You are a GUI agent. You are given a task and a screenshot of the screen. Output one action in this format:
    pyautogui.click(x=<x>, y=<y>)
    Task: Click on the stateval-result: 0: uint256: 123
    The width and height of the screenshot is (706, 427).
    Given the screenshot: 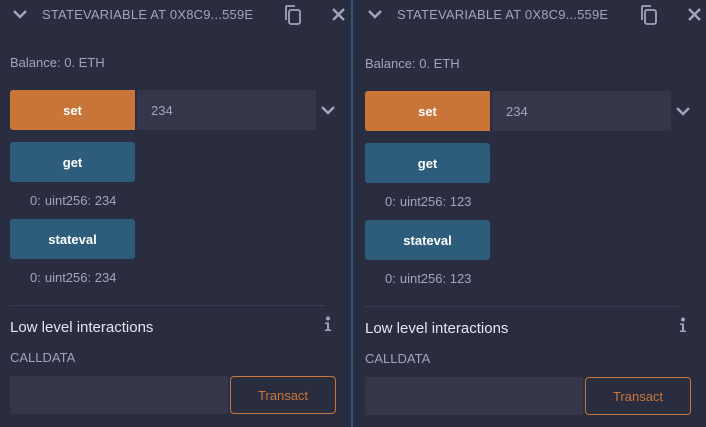 What is the action you would take?
    pyautogui.click(x=428, y=278)
    